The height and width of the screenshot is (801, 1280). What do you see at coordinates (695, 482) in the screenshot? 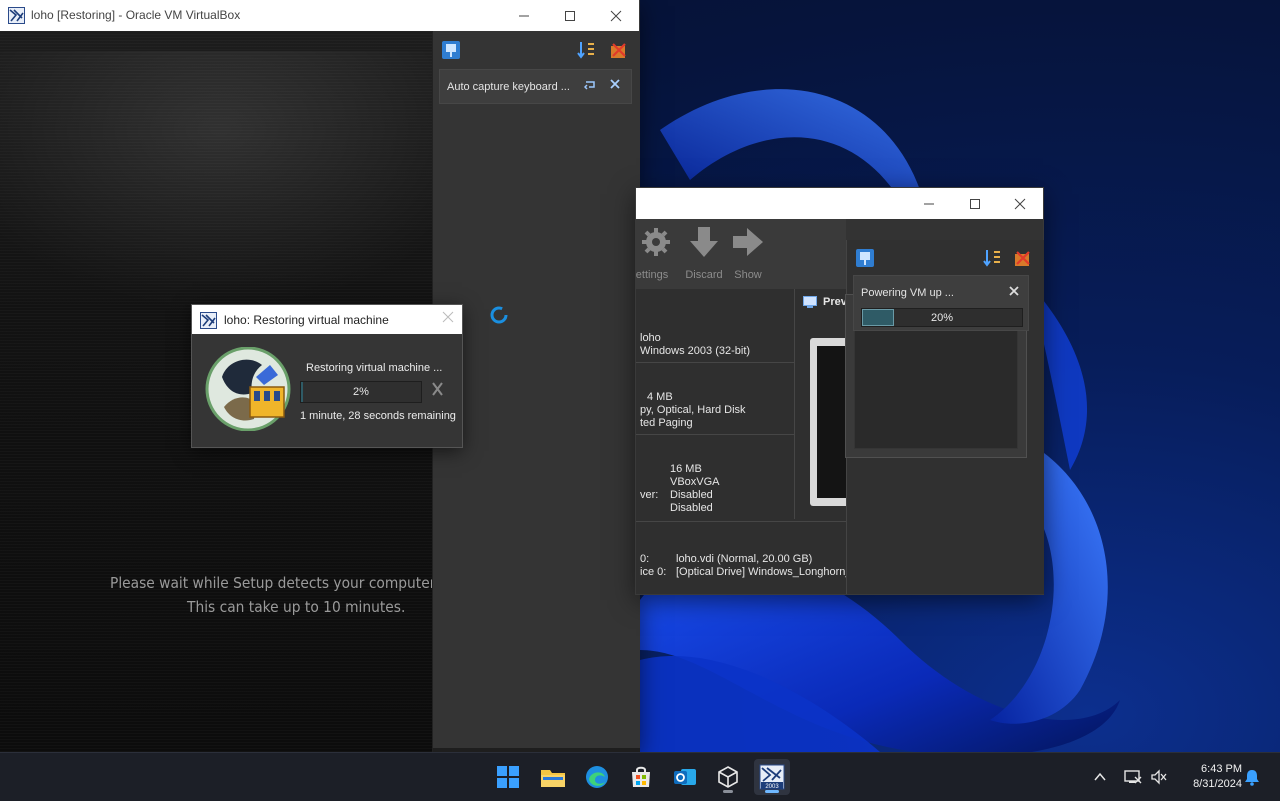
I see `display-controller: VBoxVGA` at bounding box center [695, 482].